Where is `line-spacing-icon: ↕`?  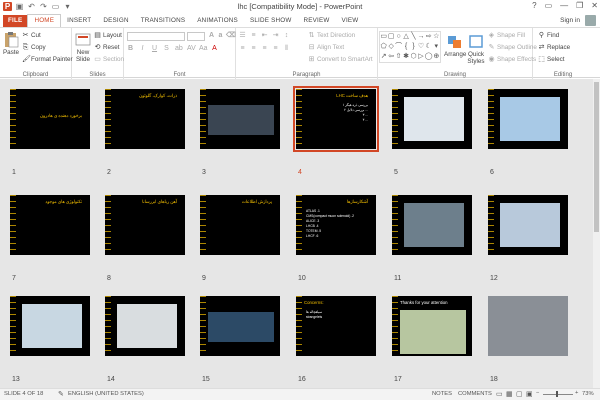 line-spacing-icon: ↕ is located at coordinates (286, 35).